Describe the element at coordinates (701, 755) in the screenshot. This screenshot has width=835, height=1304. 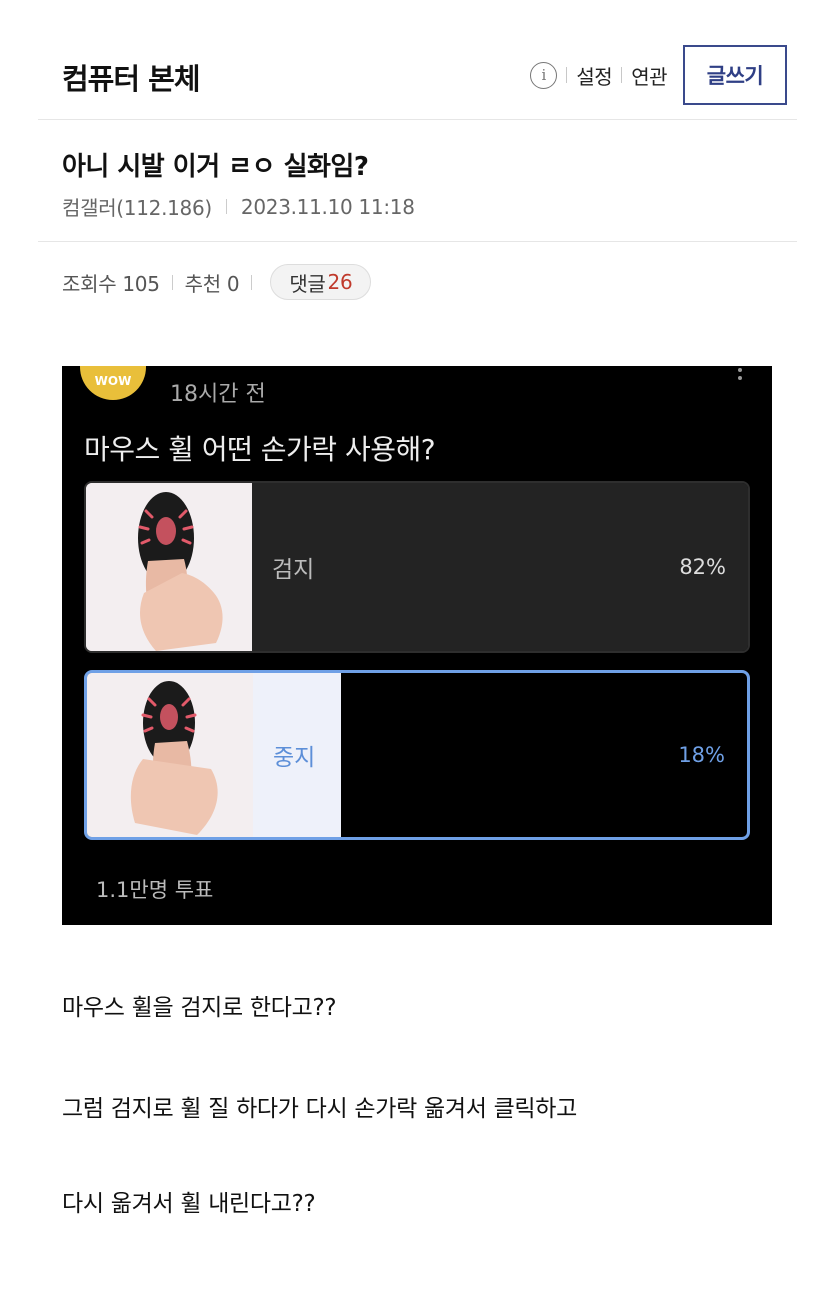
I see `poll-option-percent: 18%` at that location.